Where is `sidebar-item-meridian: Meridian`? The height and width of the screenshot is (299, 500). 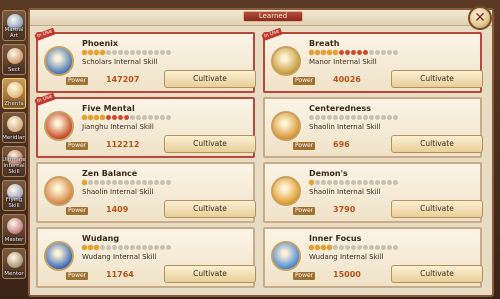 sidebar-item-meridian: Meridian is located at coordinates (14, 127).